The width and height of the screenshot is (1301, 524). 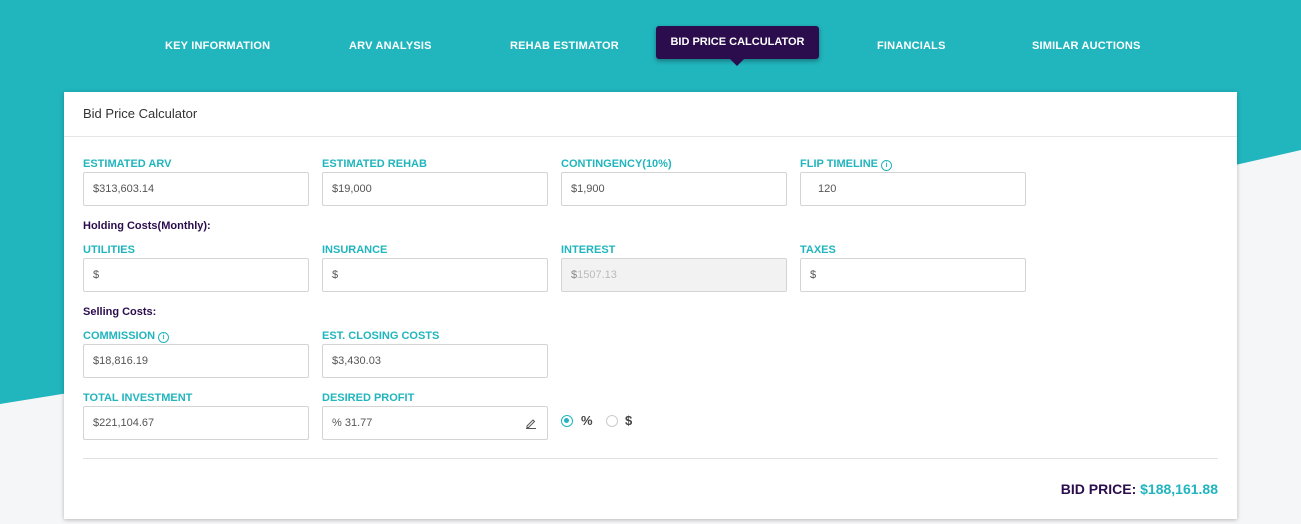 I want to click on tab-arv-analysis: ARV ANALYSIS, so click(x=390, y=46).